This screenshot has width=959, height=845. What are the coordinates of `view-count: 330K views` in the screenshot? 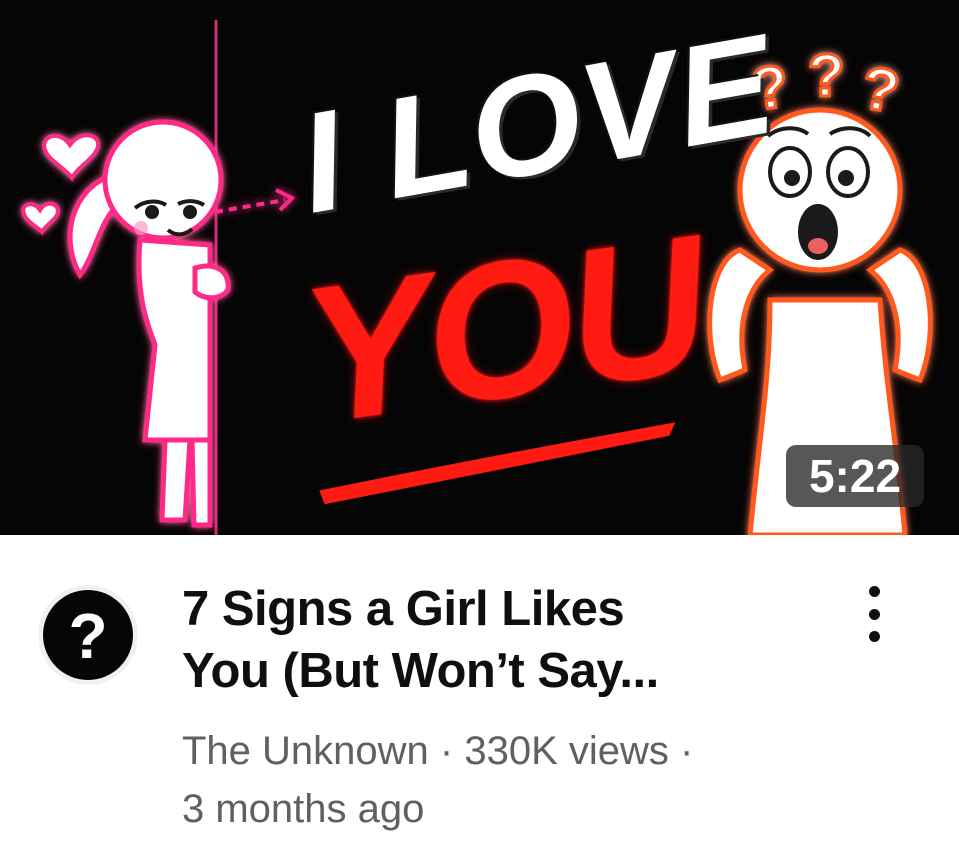 It's located at (566, 751).